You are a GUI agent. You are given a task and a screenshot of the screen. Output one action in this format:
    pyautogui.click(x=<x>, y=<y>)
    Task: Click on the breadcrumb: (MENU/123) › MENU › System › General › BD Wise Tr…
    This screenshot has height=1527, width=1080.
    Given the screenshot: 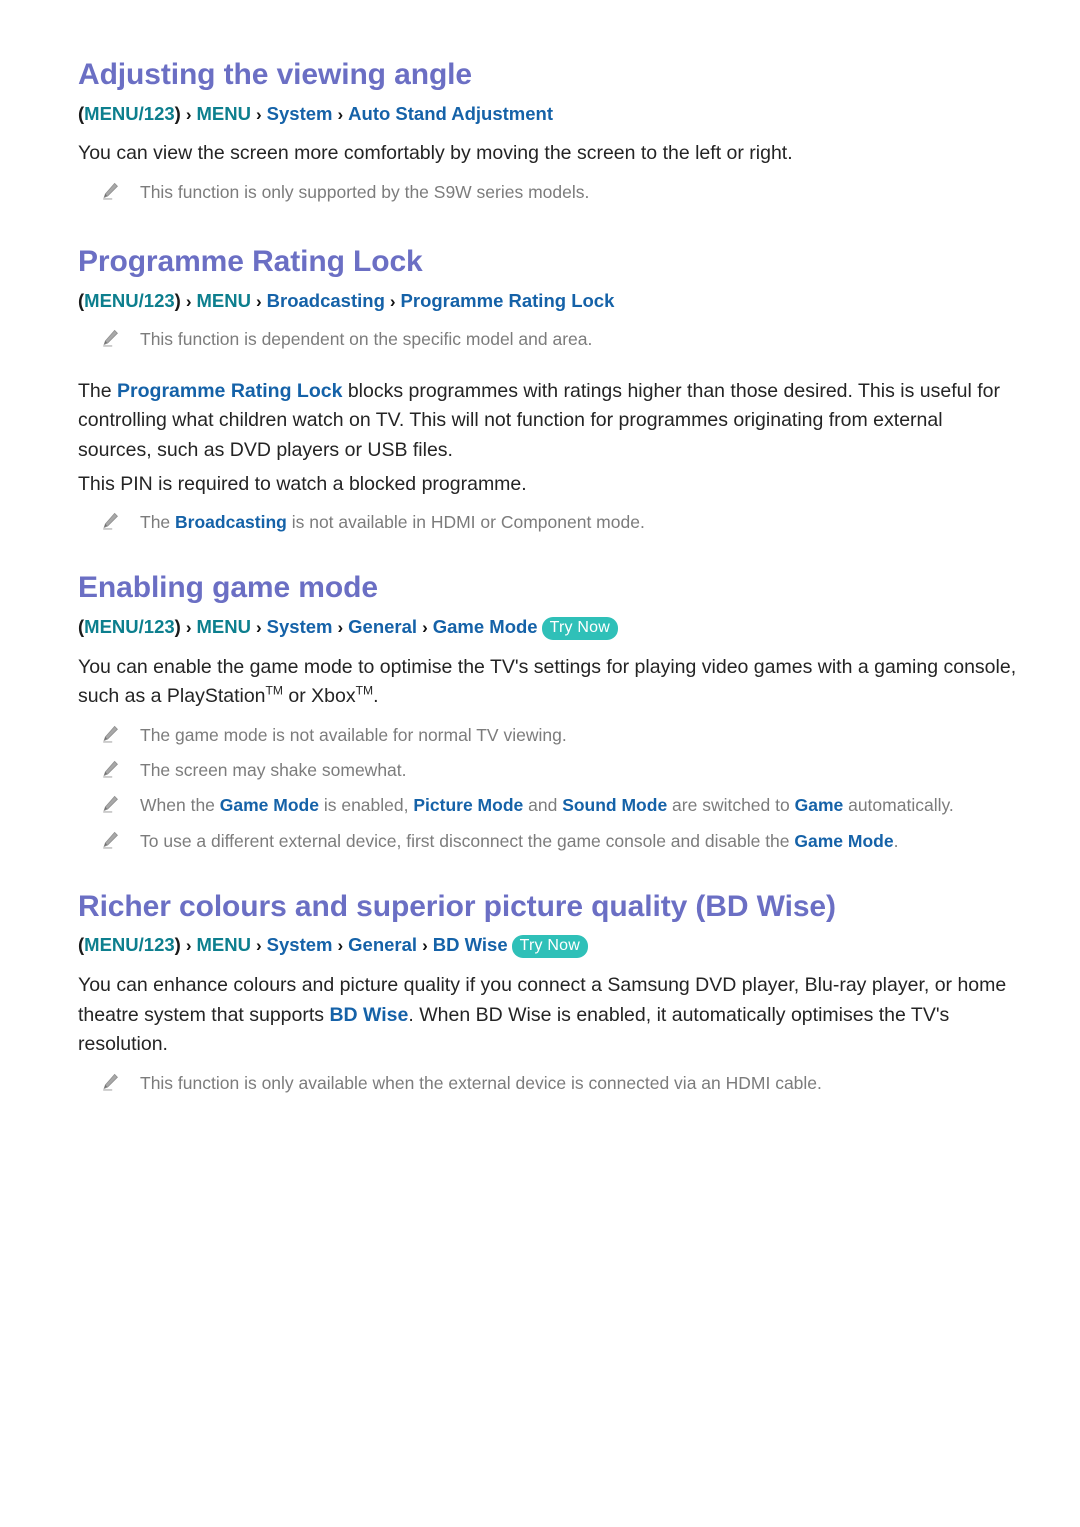 What is the action you would take?
    pyautogui.click(x=549, y=945)
    